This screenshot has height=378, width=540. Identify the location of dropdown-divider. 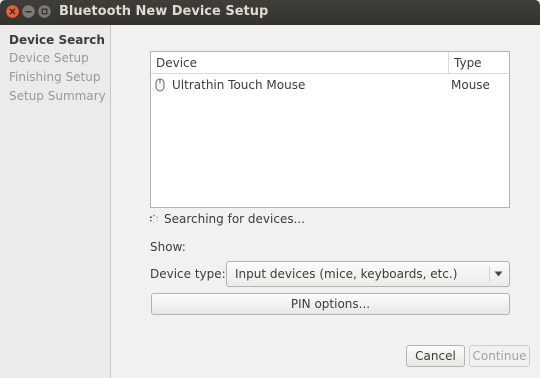
(489, 274).